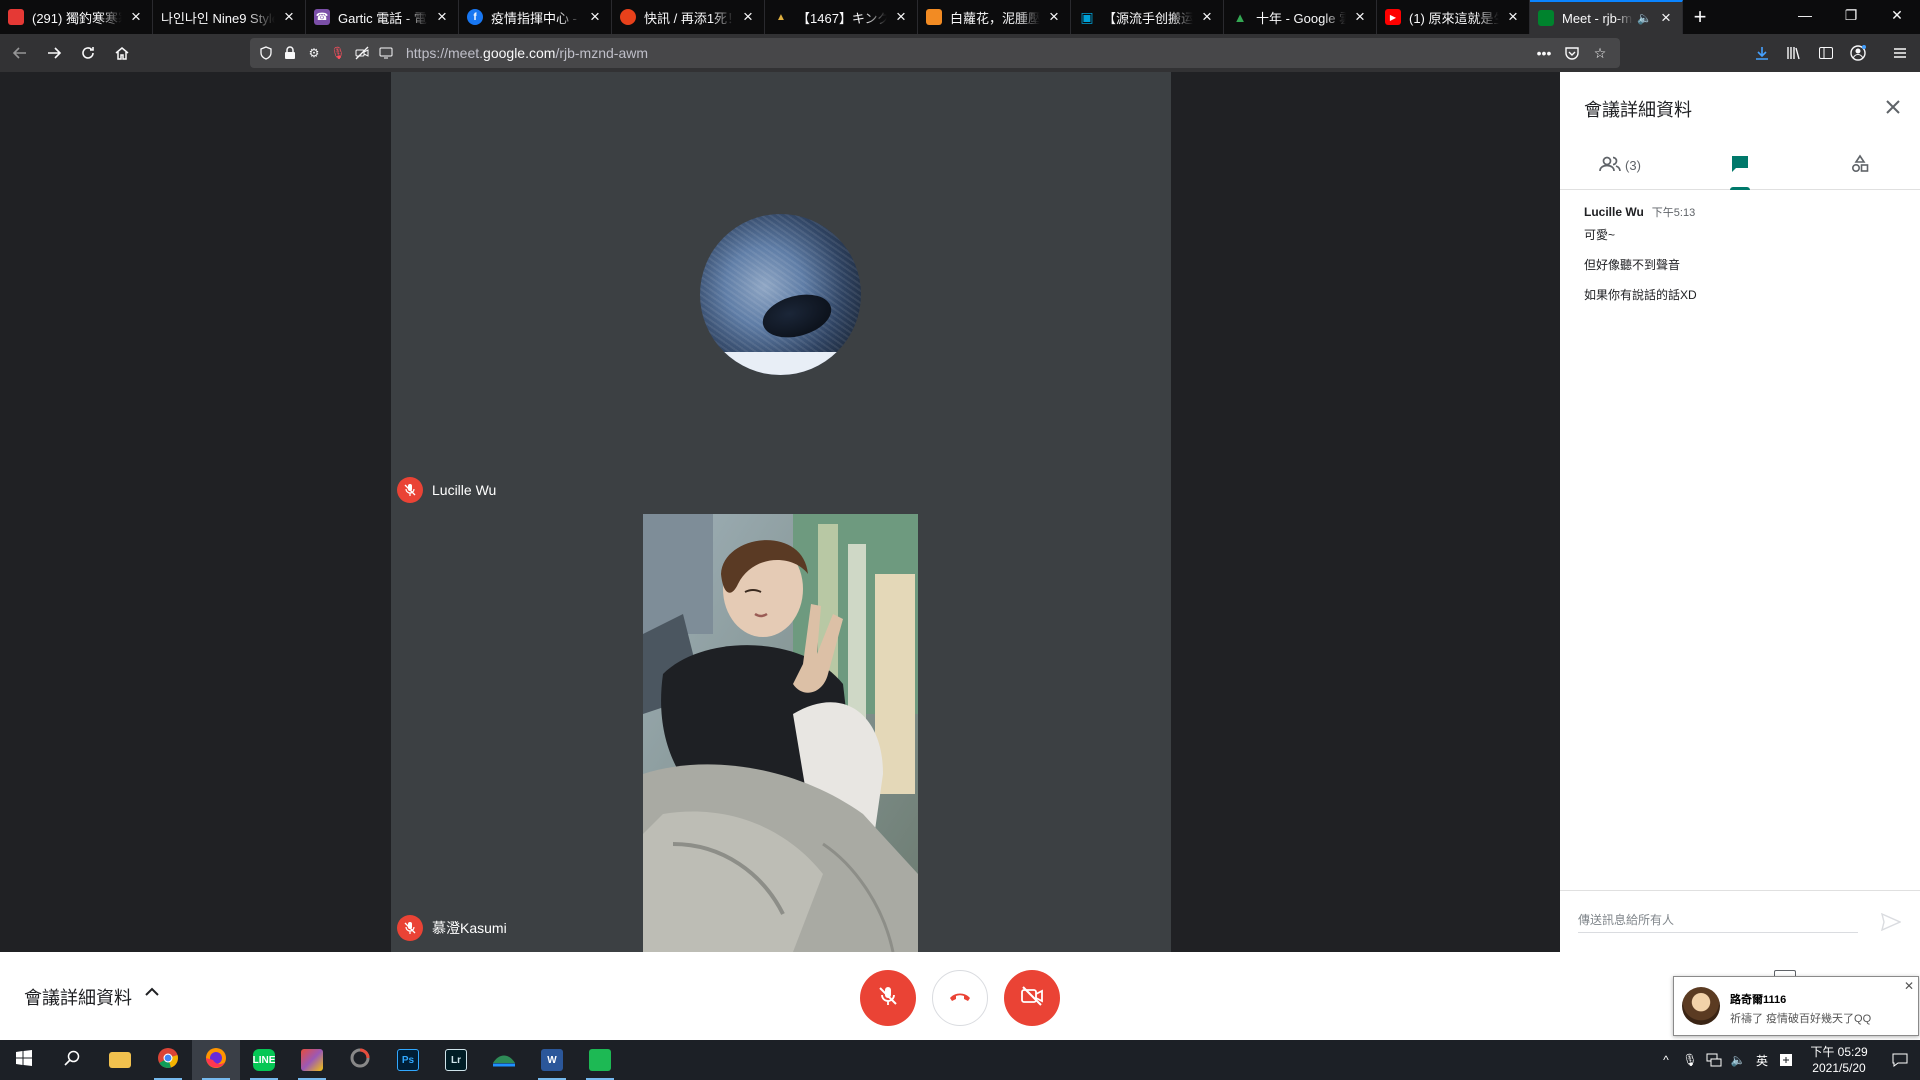 Image resolution: width=1920 pixels, height=1080 pixels. I want to click on taskbar-firefox, so click(216, 1060).